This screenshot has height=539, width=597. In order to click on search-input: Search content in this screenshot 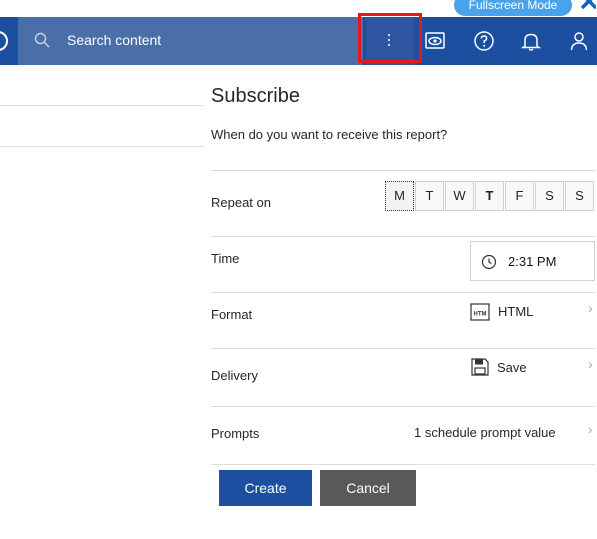, I will do `click(114, 40)`.